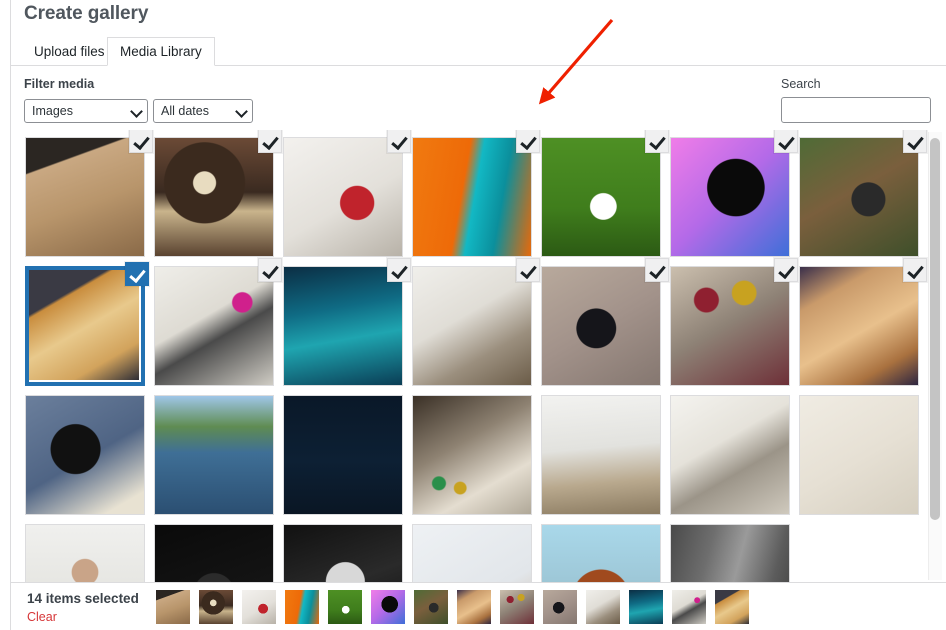 This screenshot has width=946, height=630. Describe the element at coordinates (203, 111) in the screenshot. I see `date-filter-select: All dates` at that location.